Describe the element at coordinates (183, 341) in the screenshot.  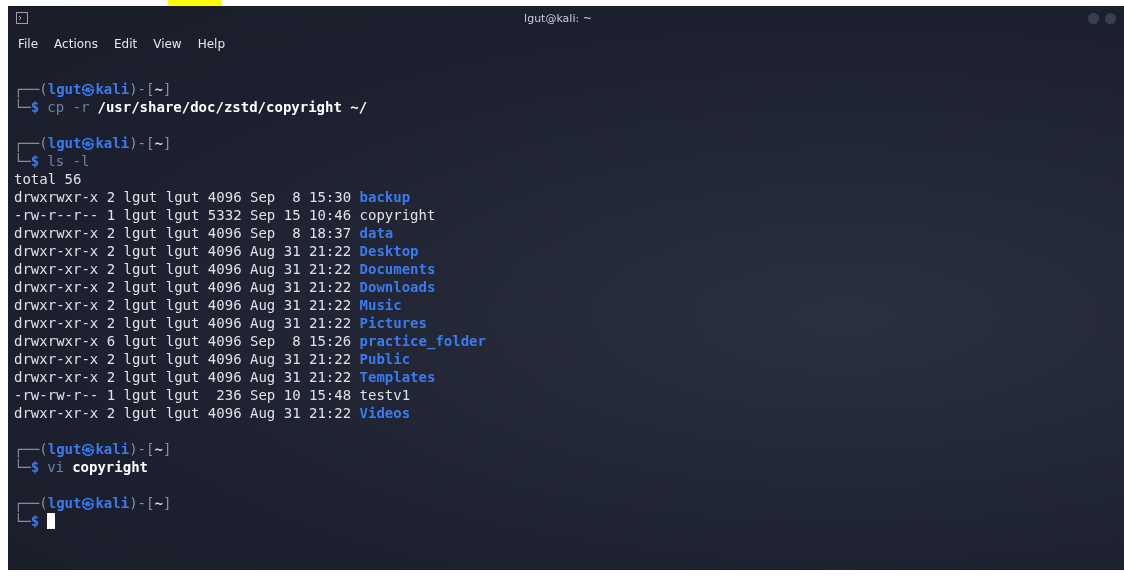
I see `listing-text: drwxrwxr-x 6 lgut lgut 4096 Sep 8 15:26` at that location.